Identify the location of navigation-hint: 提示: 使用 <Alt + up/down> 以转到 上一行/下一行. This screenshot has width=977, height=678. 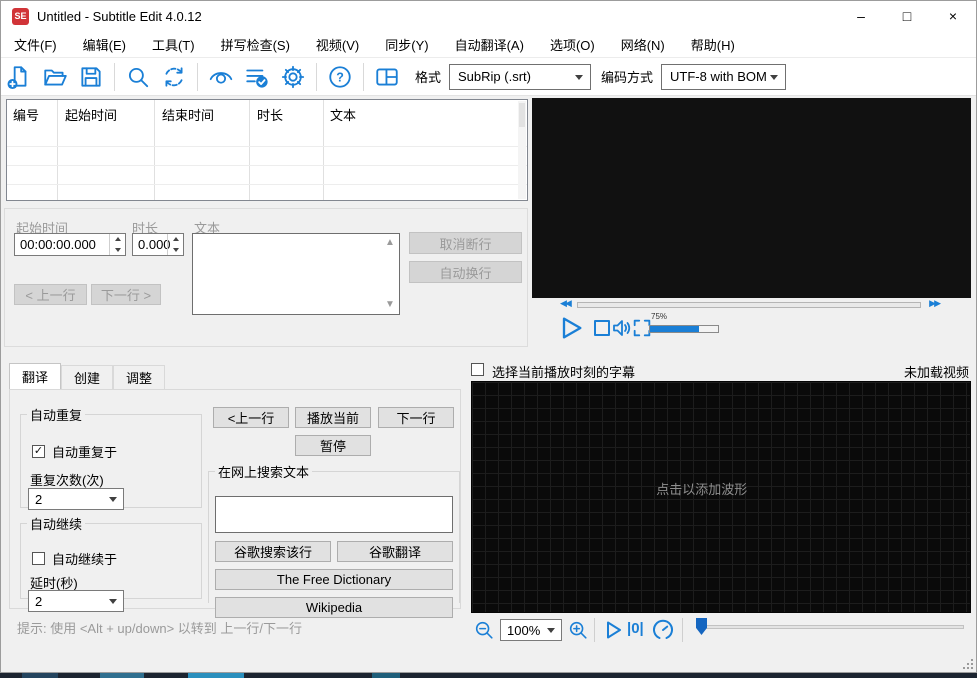
(159, 628).